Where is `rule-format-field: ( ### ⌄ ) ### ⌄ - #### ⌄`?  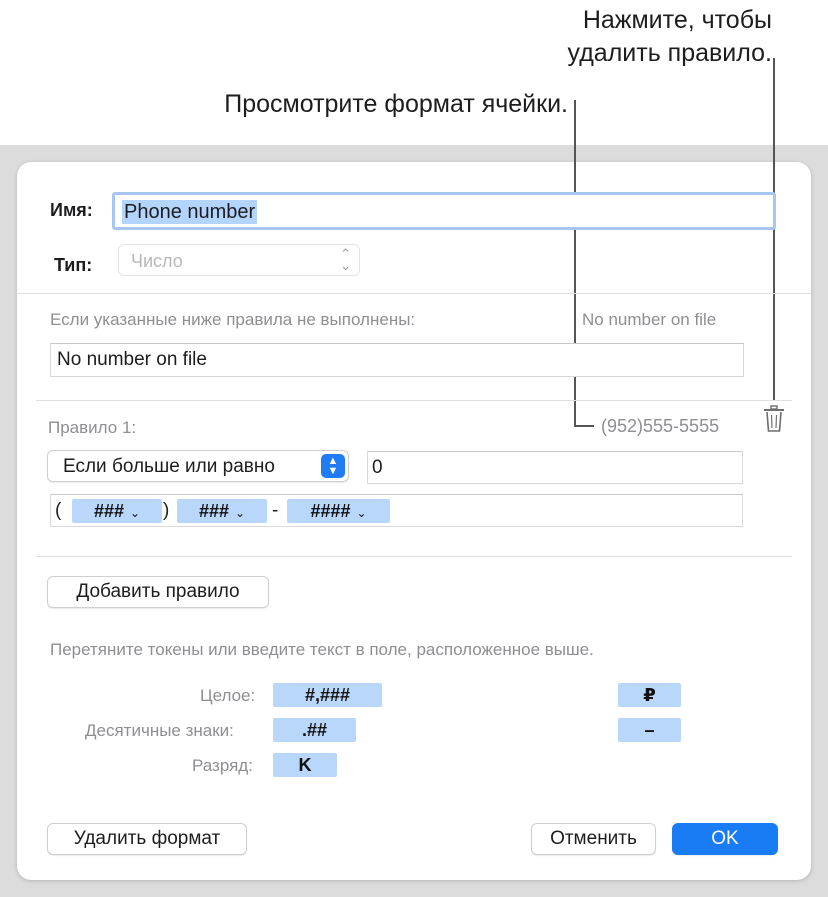 rule-format-field: ( ### ⌄ ) ### ⌄ - #### ⌄ is located at coordinates (396, 510).